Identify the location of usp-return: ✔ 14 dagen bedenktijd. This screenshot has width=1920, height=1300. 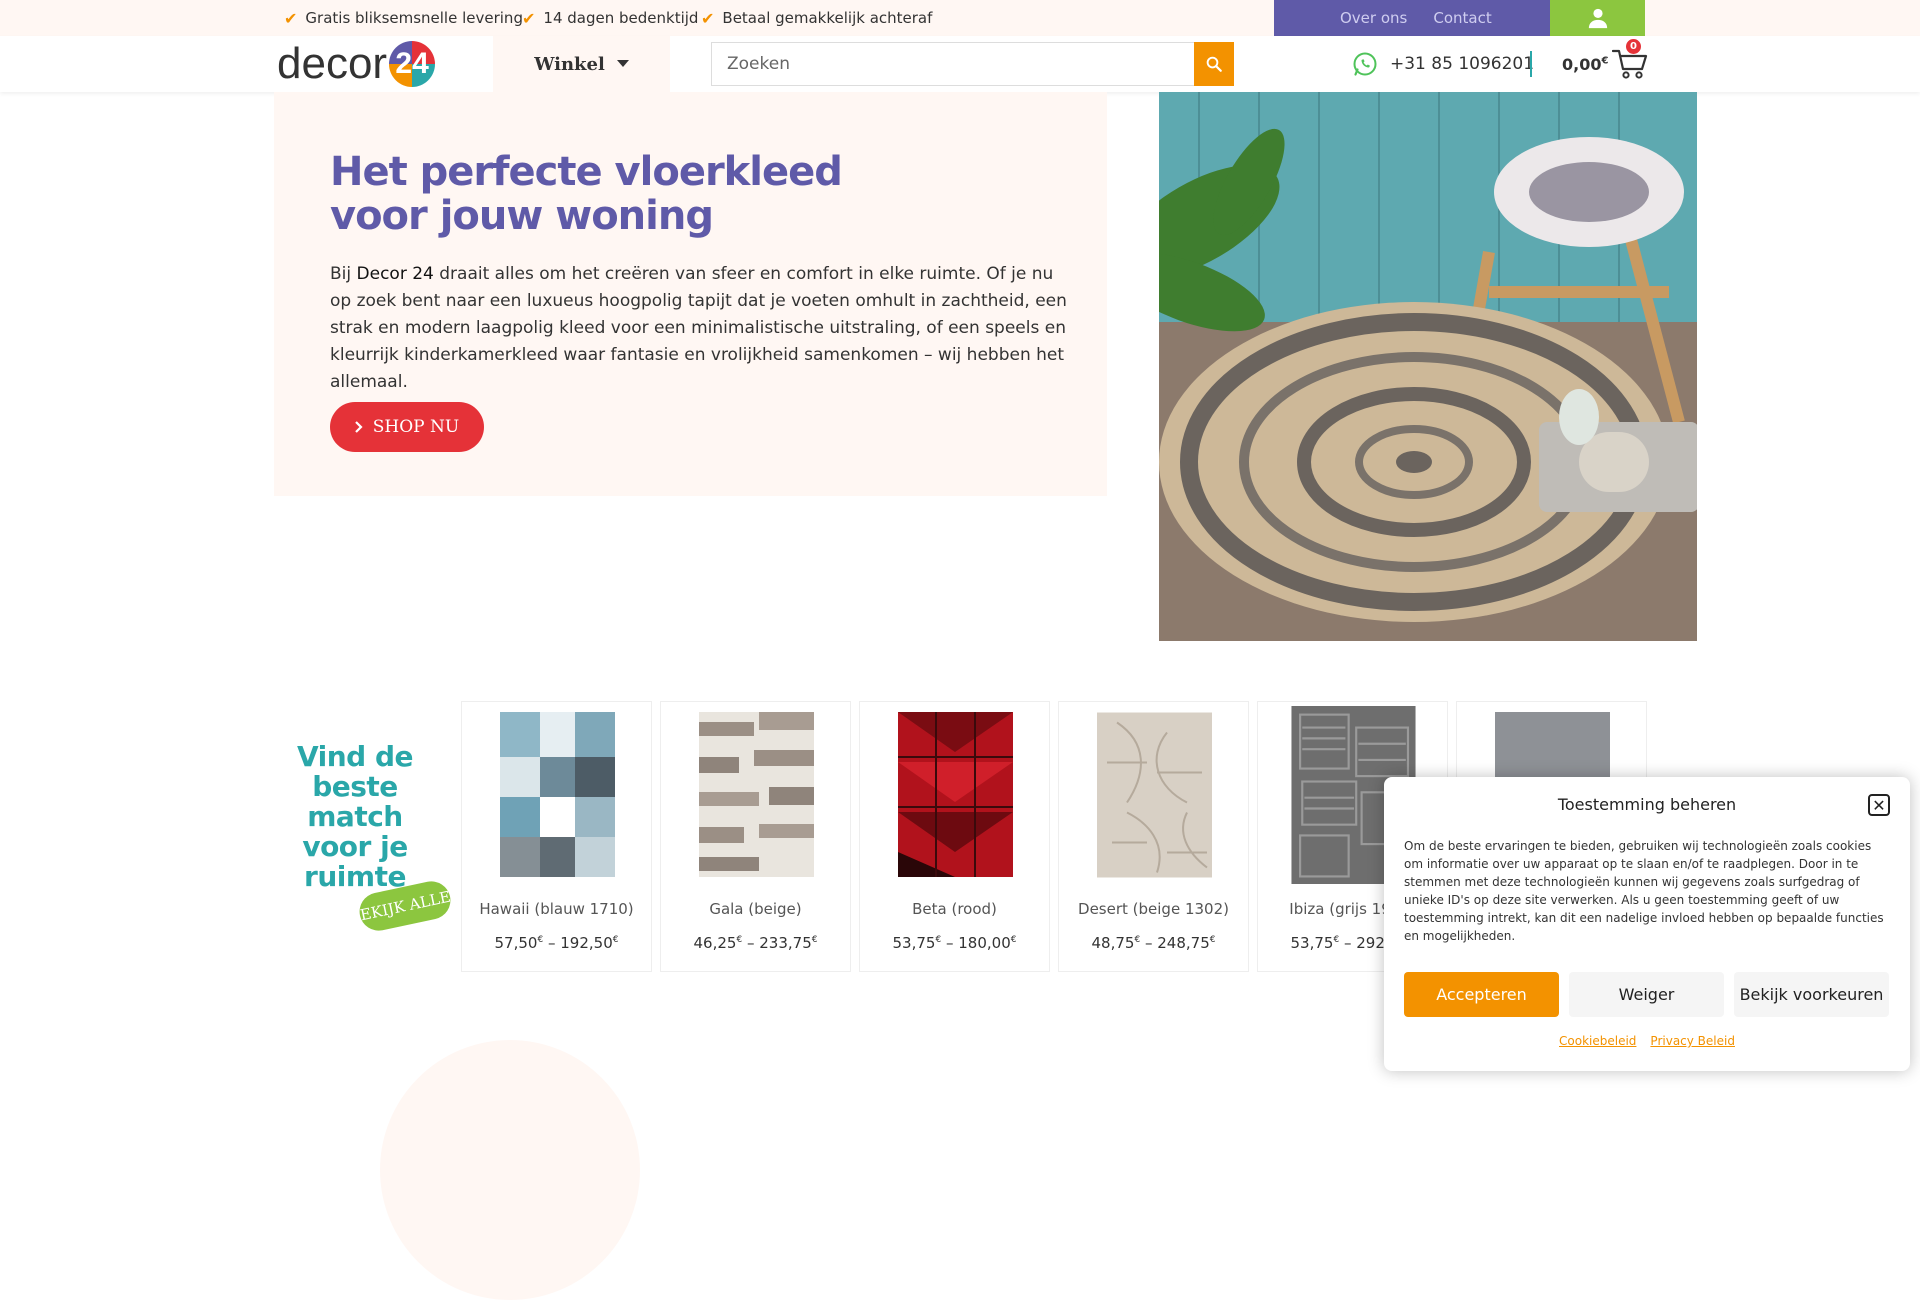
(610, 18).